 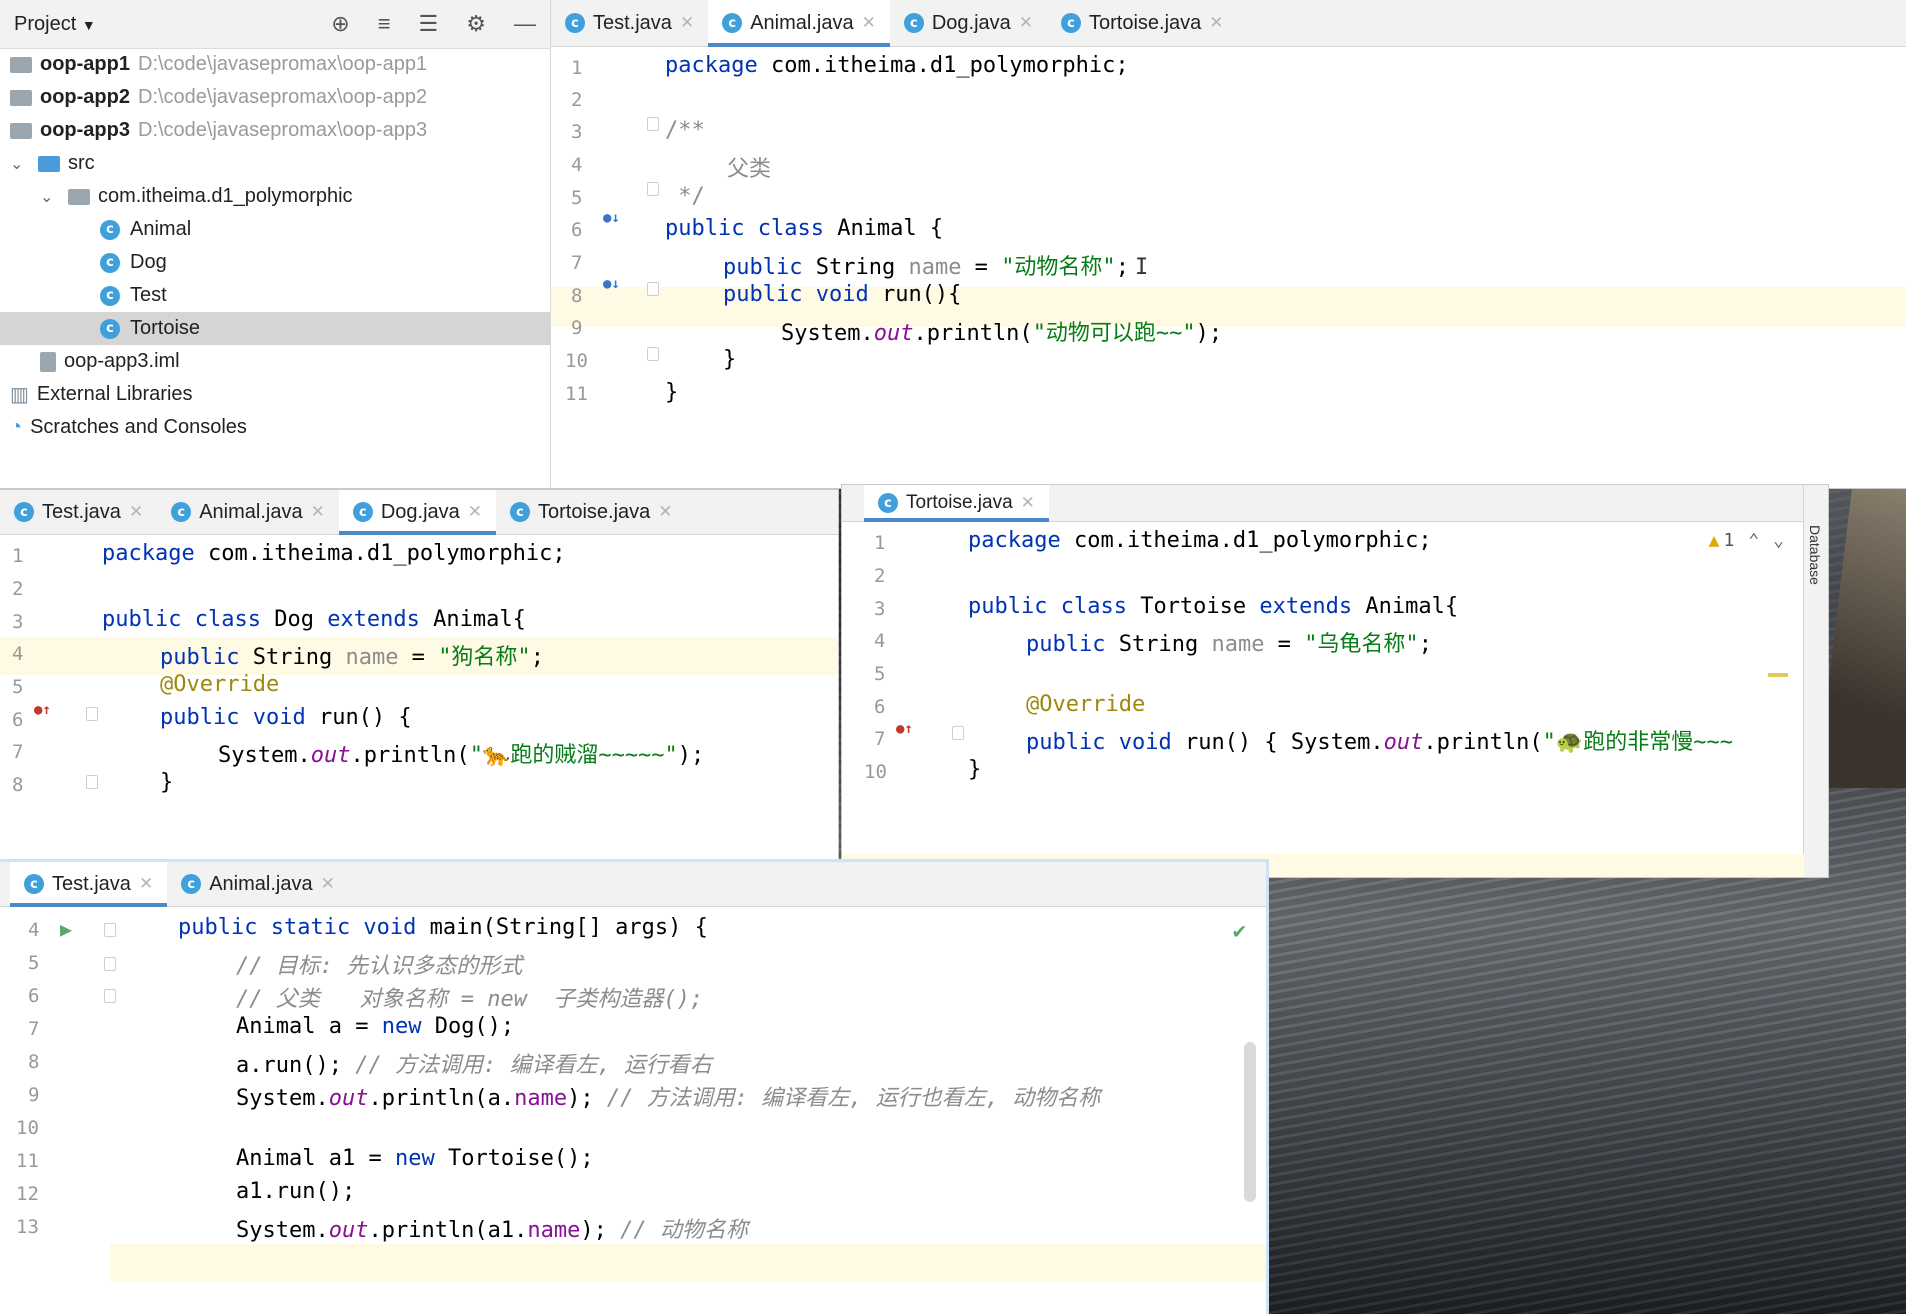 What do you see at coordinates (959, 502) in the screenshot?
I see `tab-label: Tortoise.java` at bounding box center [959, 502].